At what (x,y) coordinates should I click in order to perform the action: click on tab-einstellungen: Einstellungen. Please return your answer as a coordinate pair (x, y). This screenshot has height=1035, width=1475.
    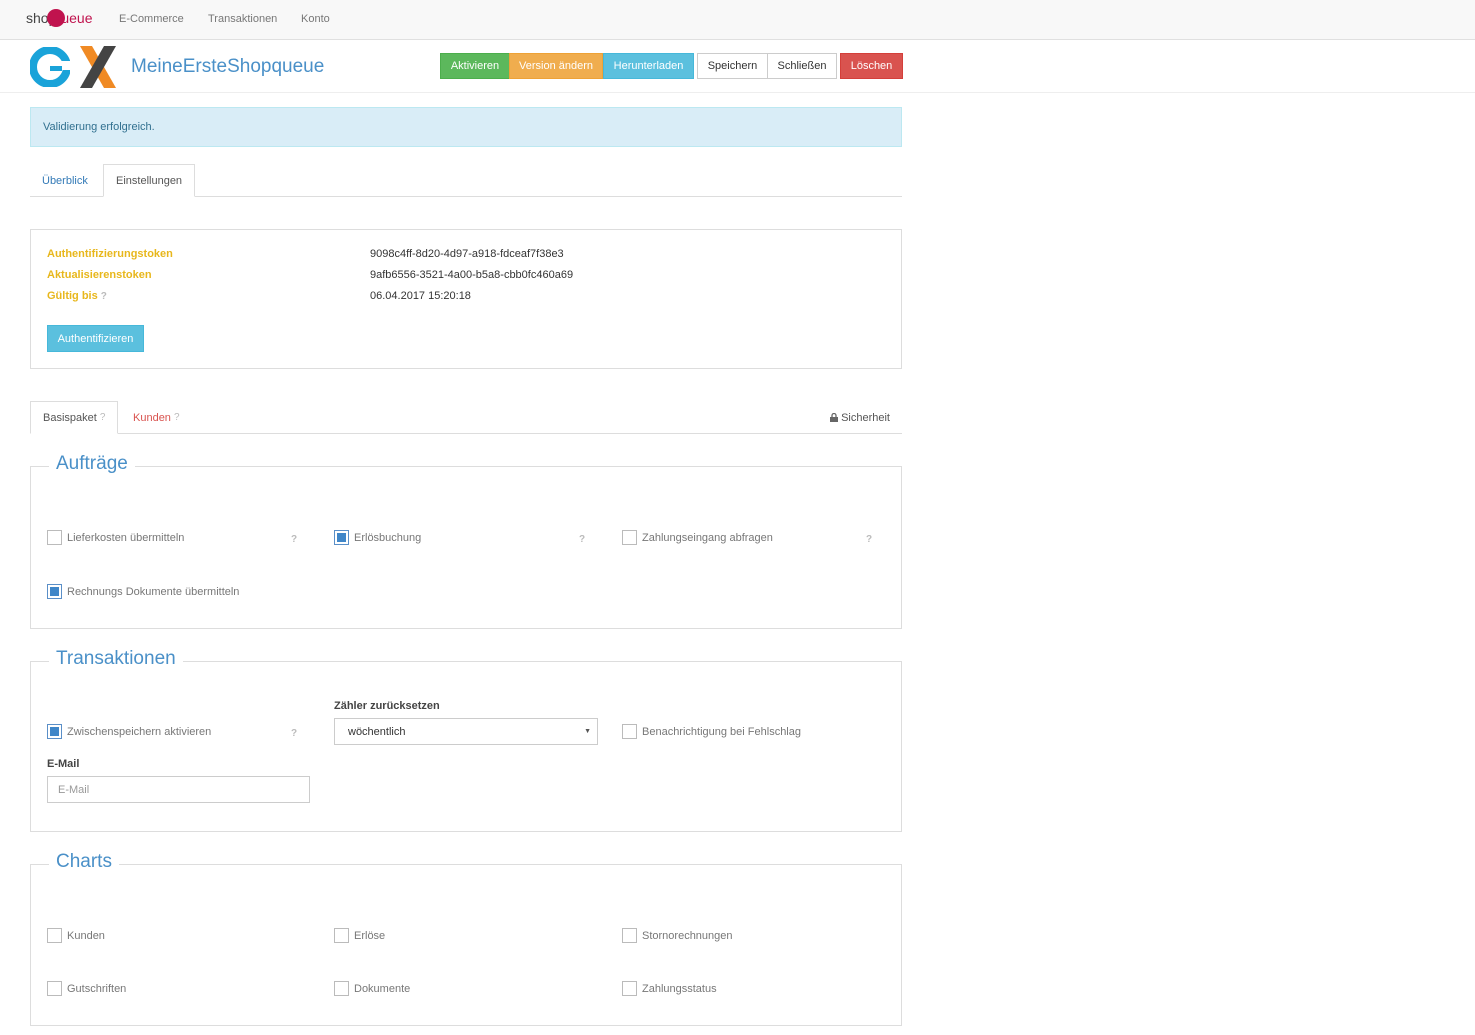
    Looking at the image, I should click on (149, 180).